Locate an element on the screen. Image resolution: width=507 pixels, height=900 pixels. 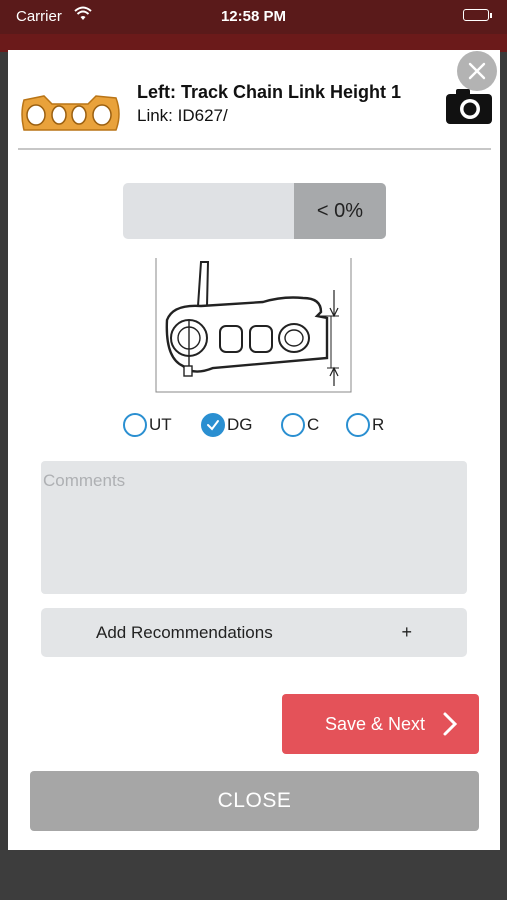
radio-r: R is located at coordinates (365, 425).